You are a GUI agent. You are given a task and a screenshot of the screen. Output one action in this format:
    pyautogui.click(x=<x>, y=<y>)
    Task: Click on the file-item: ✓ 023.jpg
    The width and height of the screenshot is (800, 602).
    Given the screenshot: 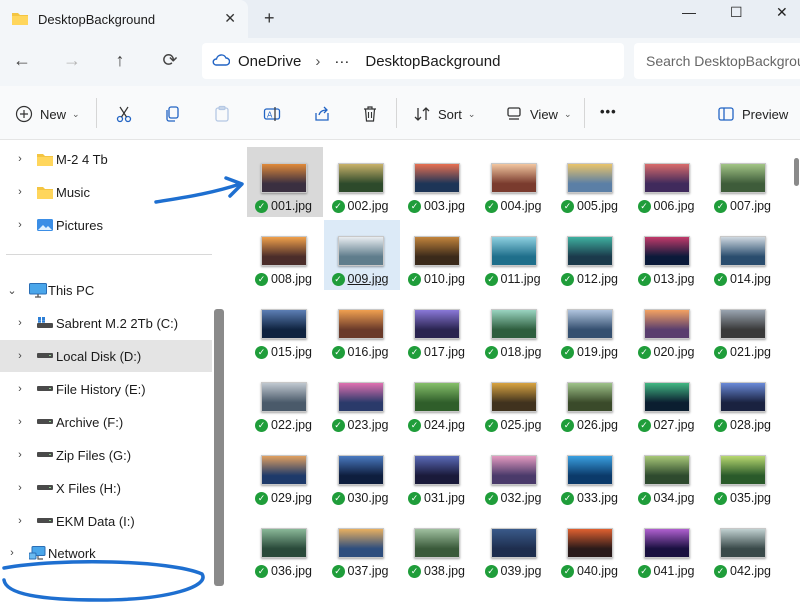 What is the action you would take?
    pyautogui.click(x=362, y=401)
    